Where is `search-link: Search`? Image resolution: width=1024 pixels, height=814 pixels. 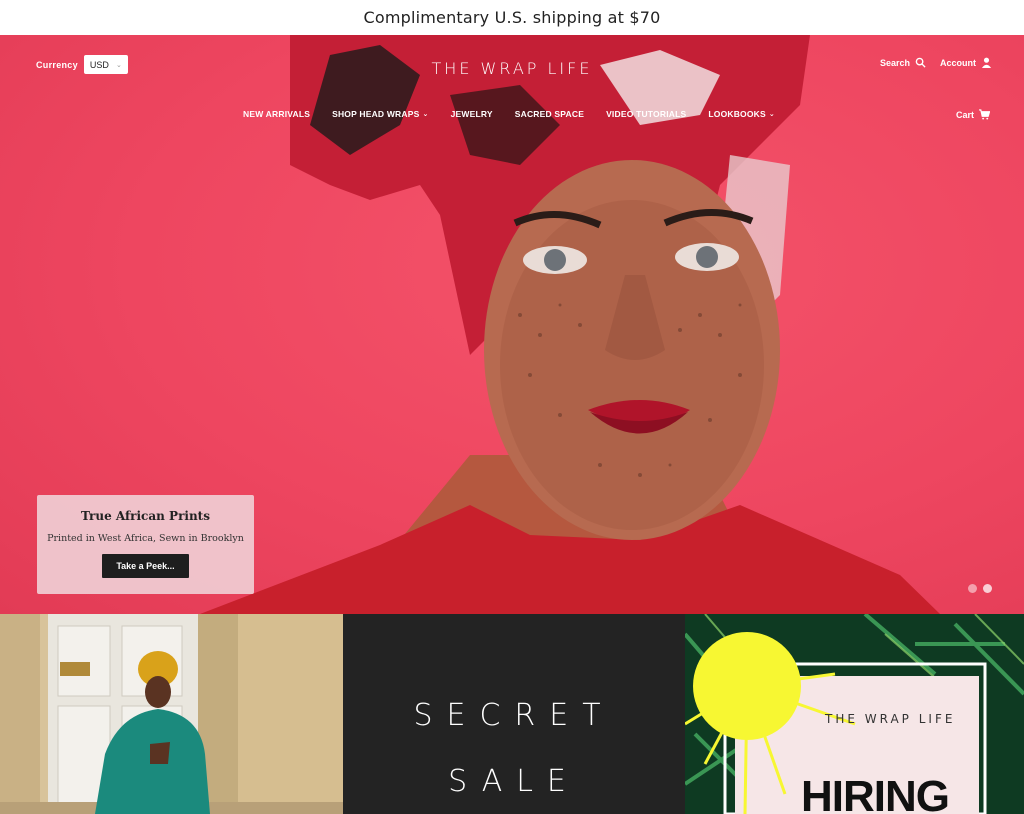
search-link: Search is located at coordinates (903, 62).